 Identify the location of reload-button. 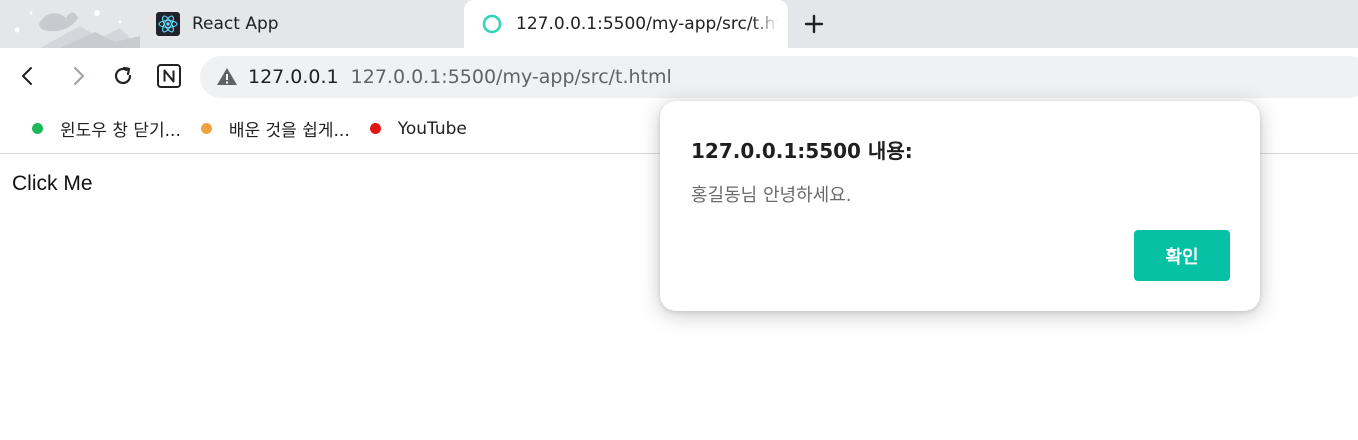
(123, 76).